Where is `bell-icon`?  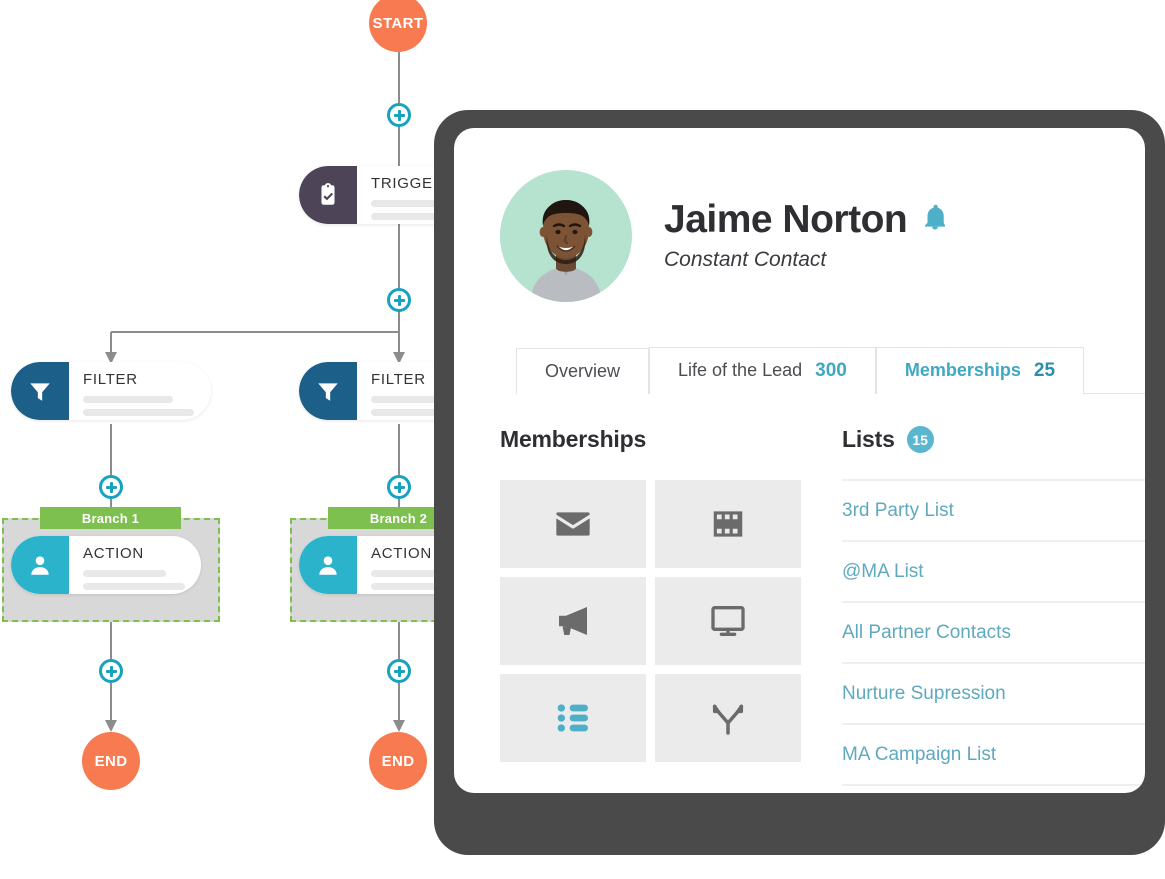 bell-icon is located at coordinates (935, 220).